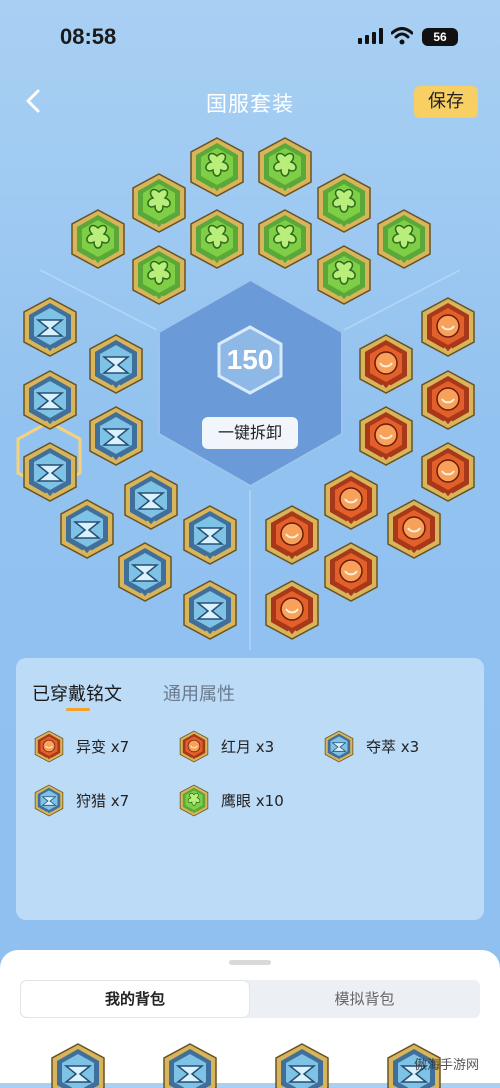  I want to click on set-item-label: 红月 x3, so click(248, 747).